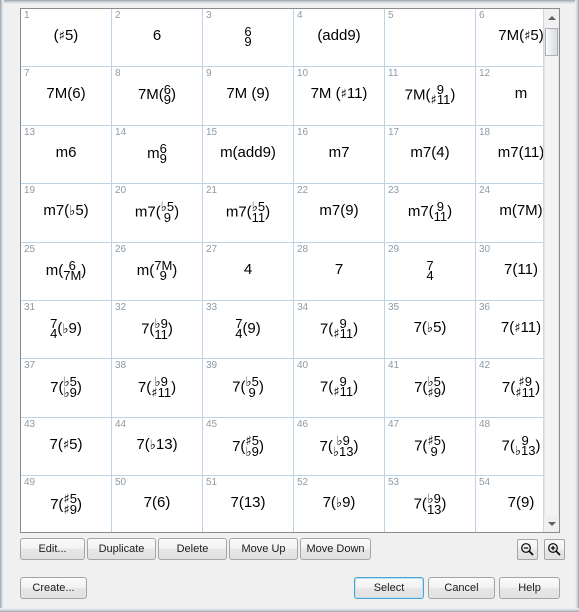 The height and width of the screenshot is (612, 579). I want to click on chord-cell-52: 52 7(♭9), so click(339, 503).